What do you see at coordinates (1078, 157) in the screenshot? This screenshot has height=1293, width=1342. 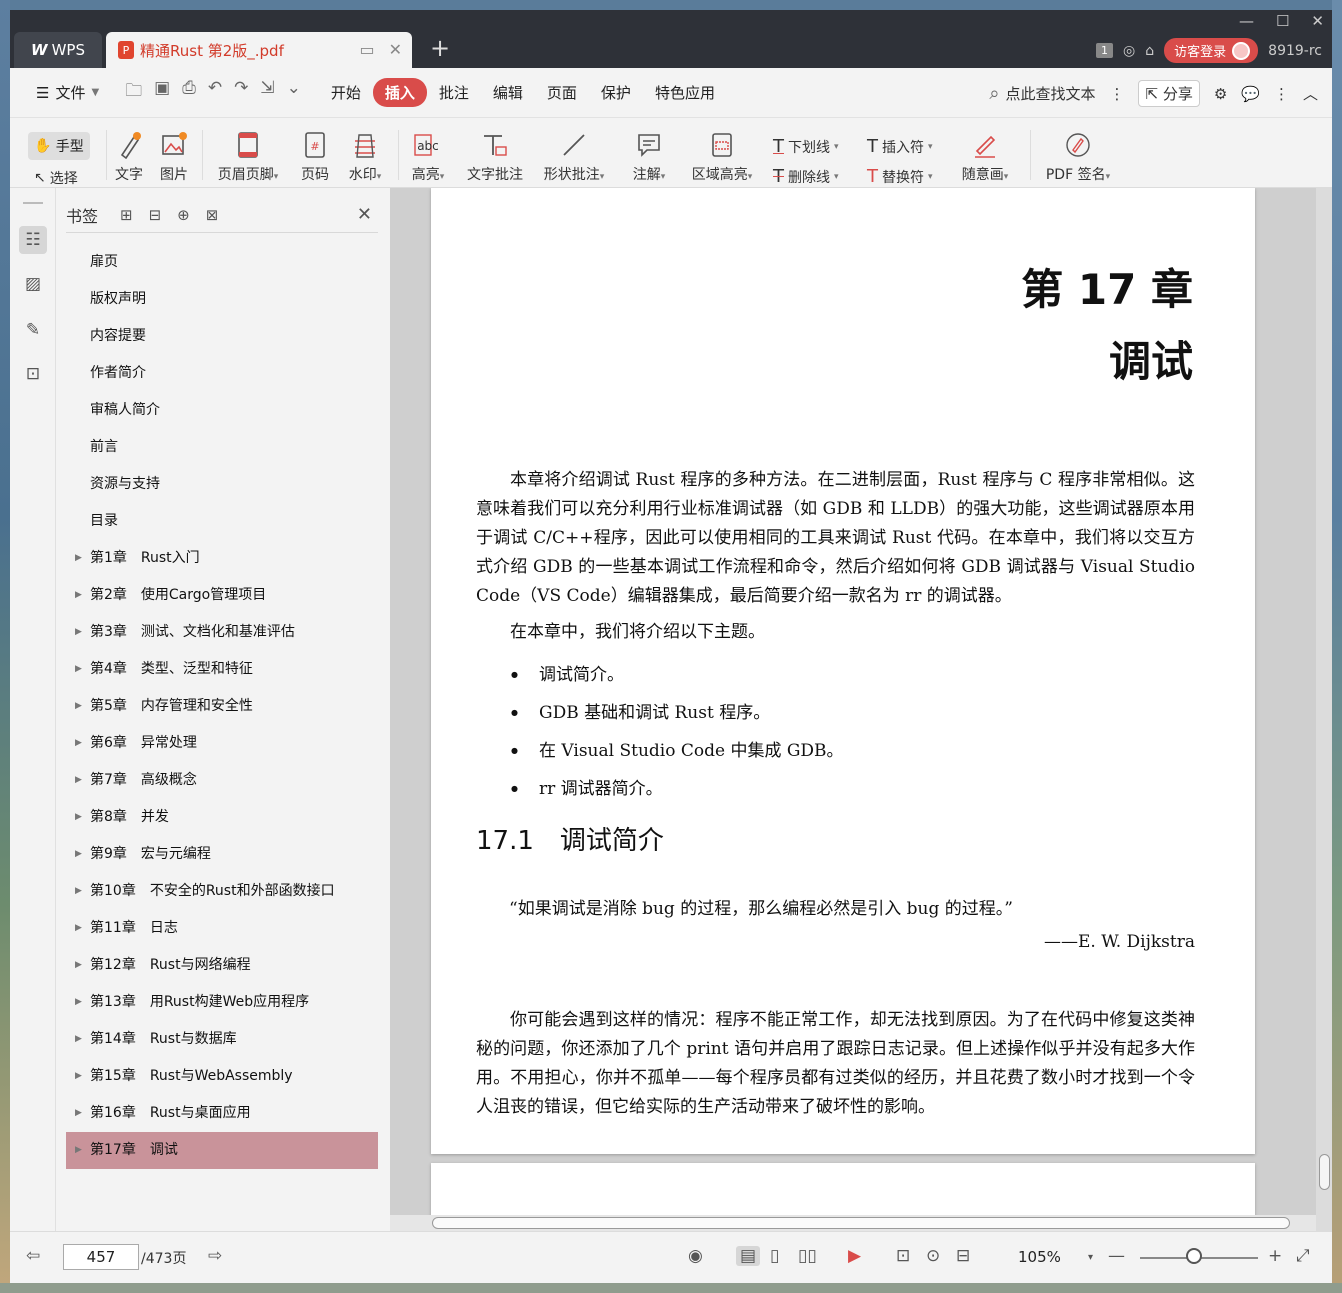 I see `pdf-sign-button: PDF 签名▾` at bounding box center [1078, 157].